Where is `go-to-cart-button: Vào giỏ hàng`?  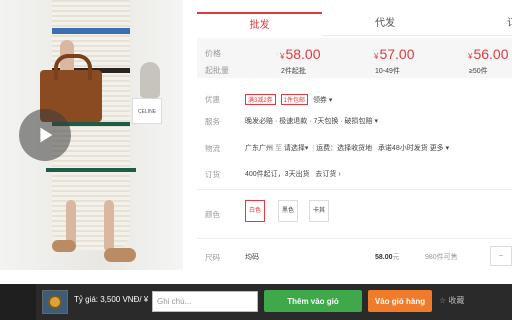 go-to-cart-button: Vào giỏ hàng is located at coordinates (400, 301).